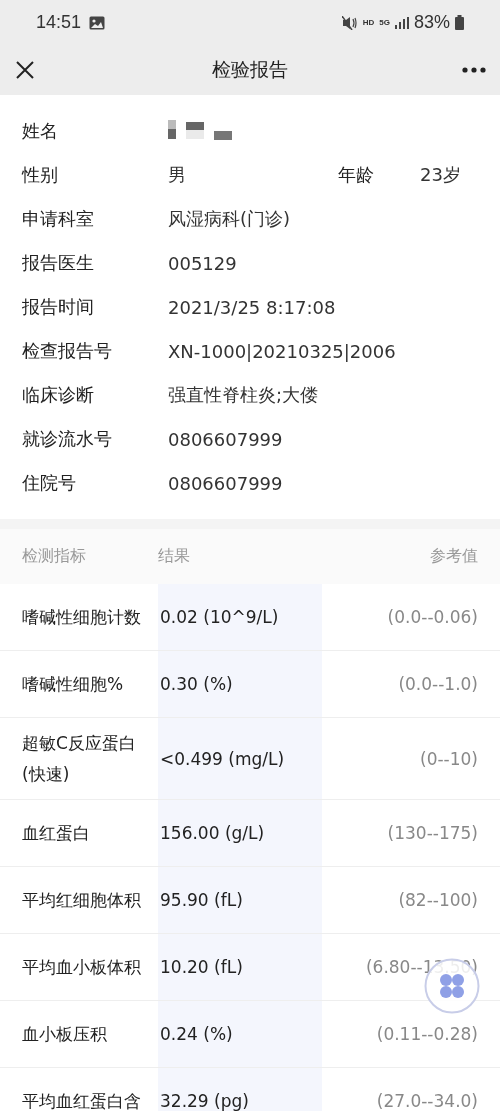  I want to click on field-label: 检查报告号, so click(67, 351).